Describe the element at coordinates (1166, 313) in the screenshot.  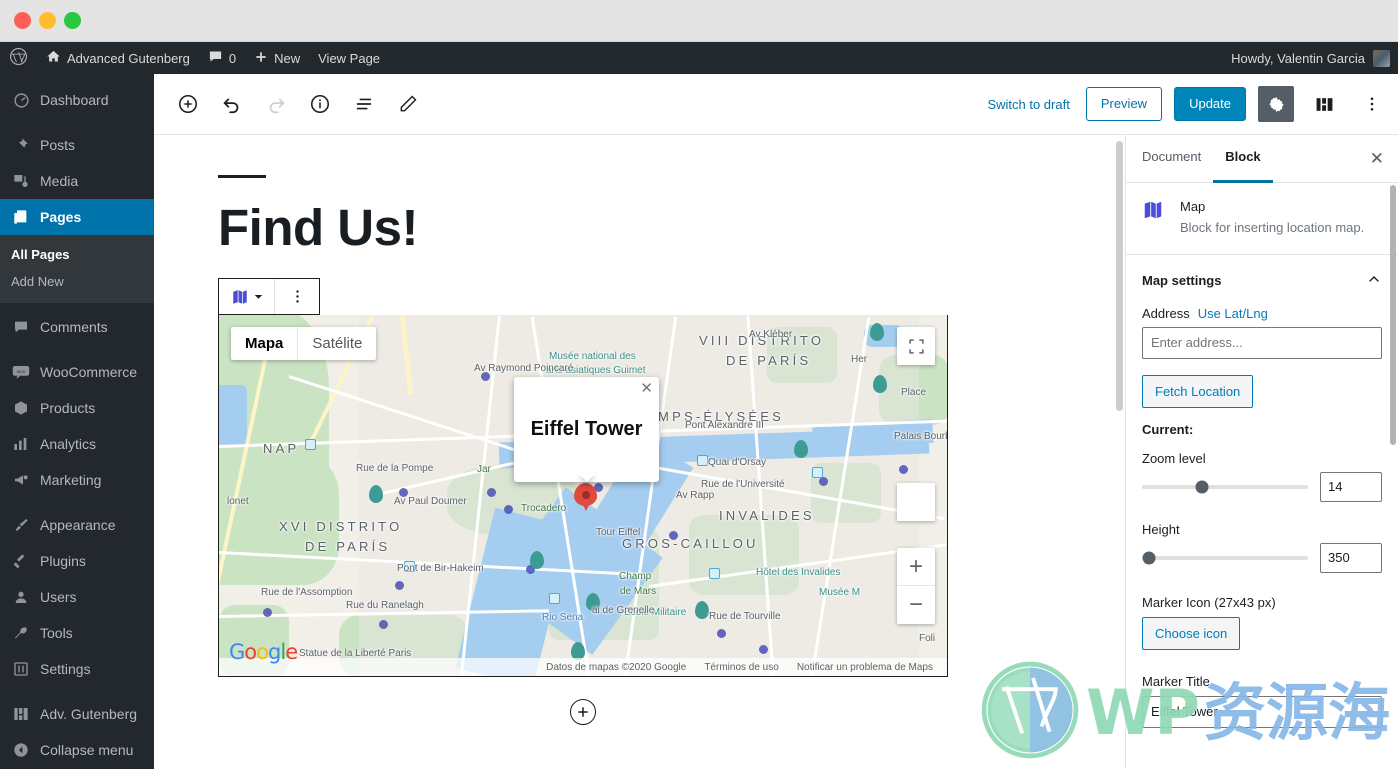
I see `address-label: Address` at that location.